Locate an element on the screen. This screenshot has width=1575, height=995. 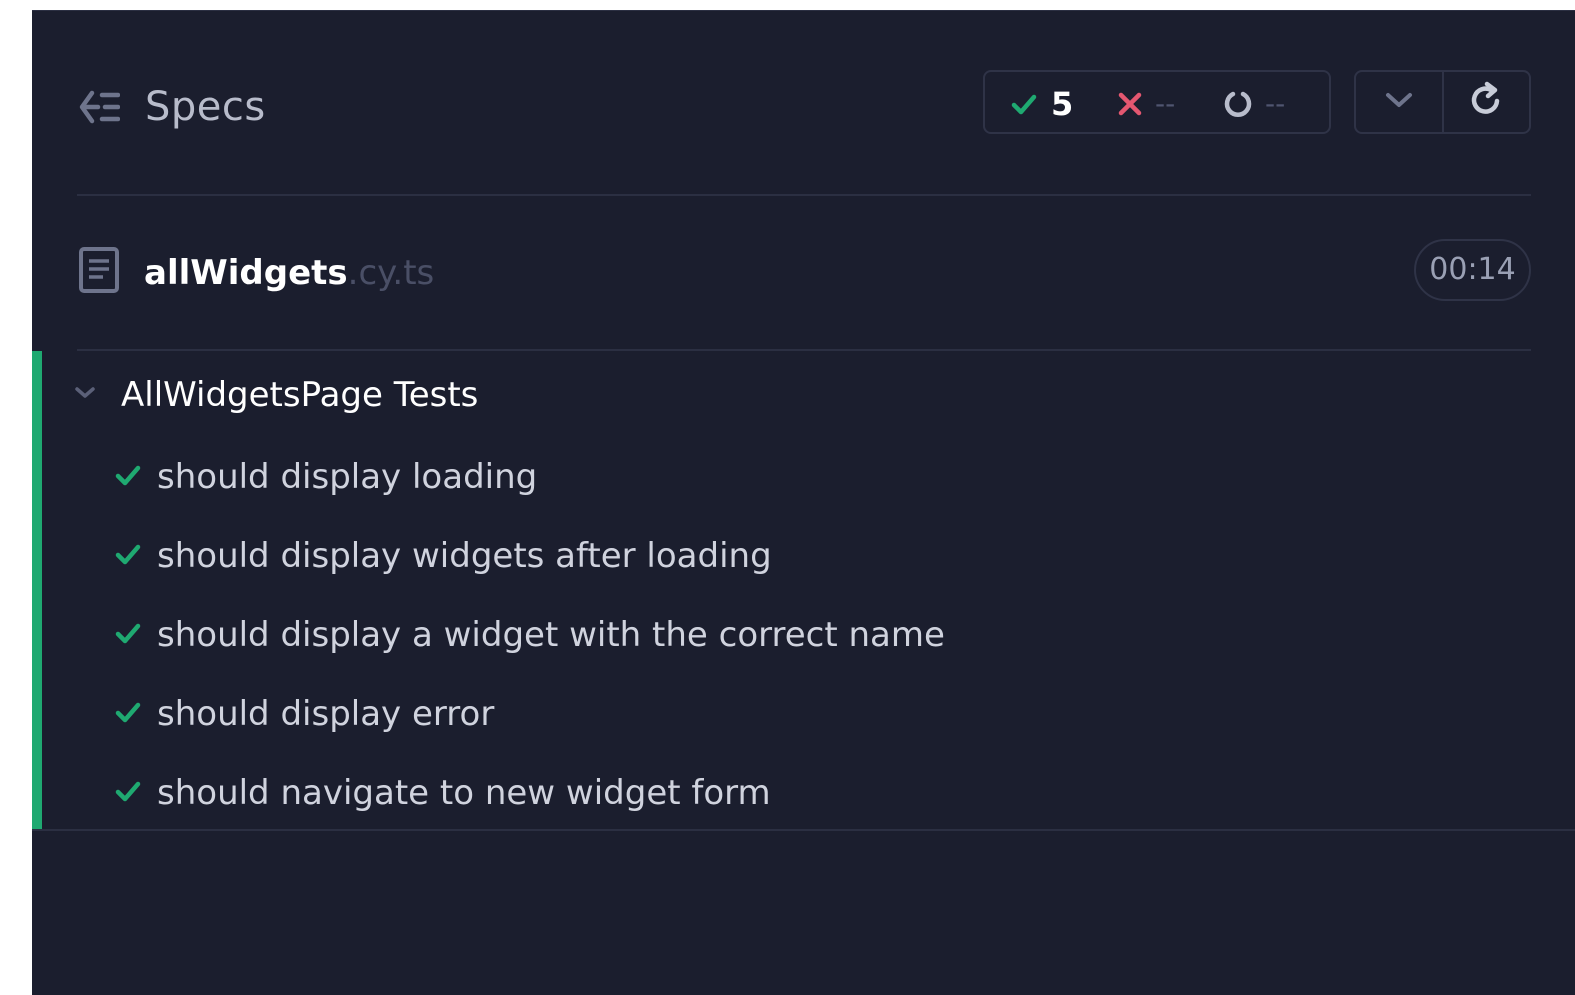
test-item: should navigate to new widget form is located at coordinates (443, 793).